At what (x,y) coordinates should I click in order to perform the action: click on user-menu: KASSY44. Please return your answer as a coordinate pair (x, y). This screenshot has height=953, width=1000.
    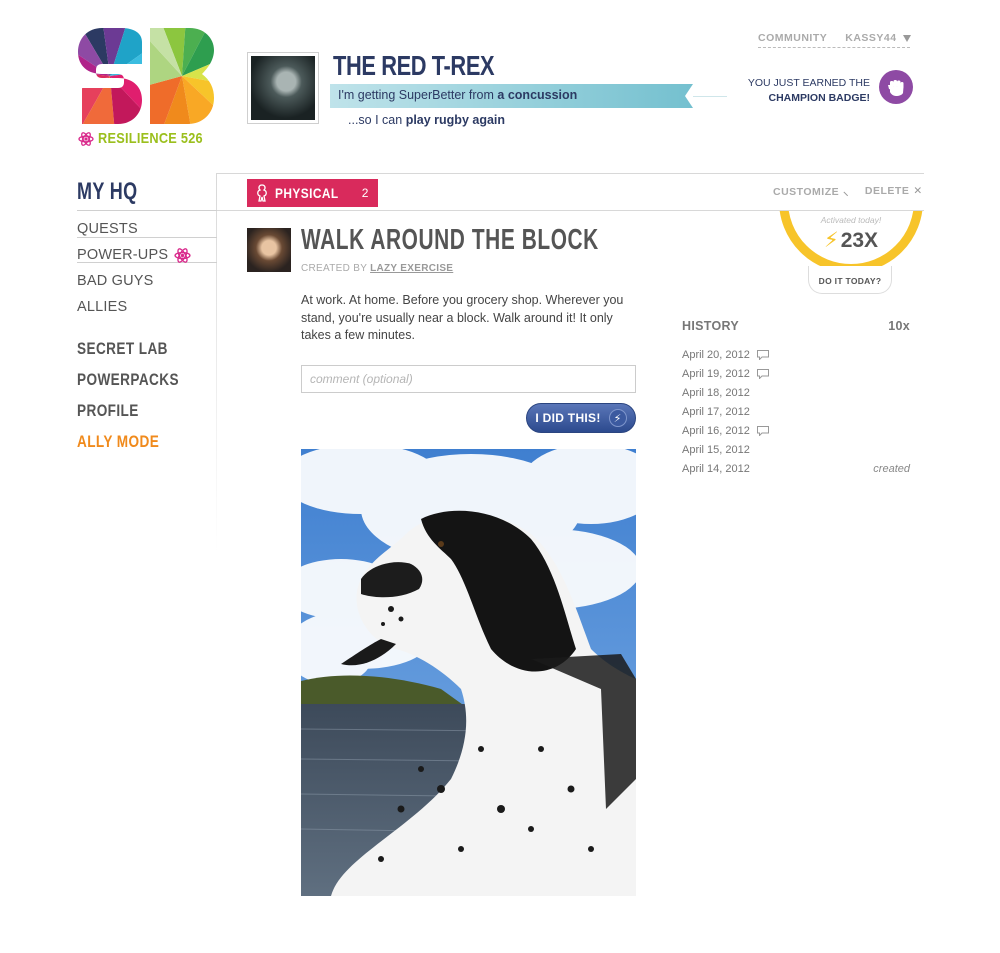
    Looking at the image, I should click on (878, 38).